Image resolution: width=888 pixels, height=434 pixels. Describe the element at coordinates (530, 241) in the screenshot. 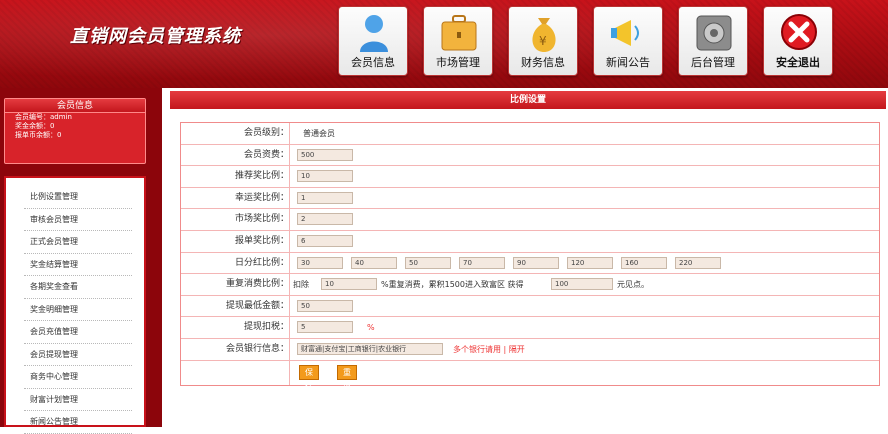

I see `form-row-report: 报单奖比例： 6` at that location.